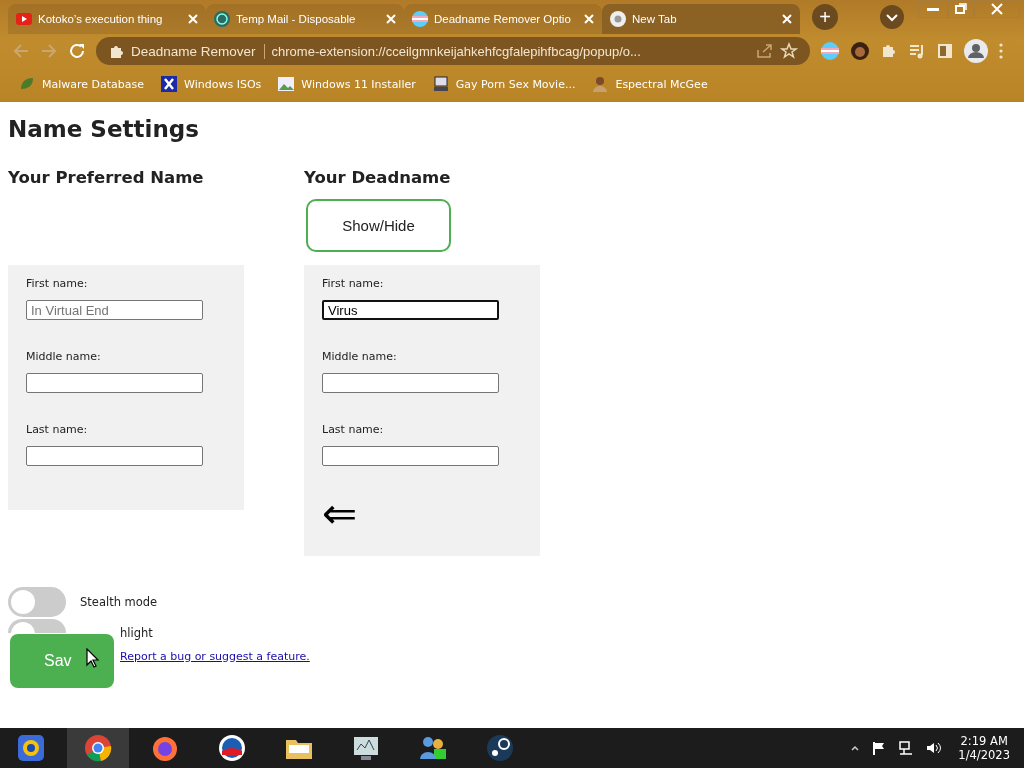 The width and height of the screenshot is (1024, 768). I want to click on site-name: Deadname Remover, so click(198, 51).